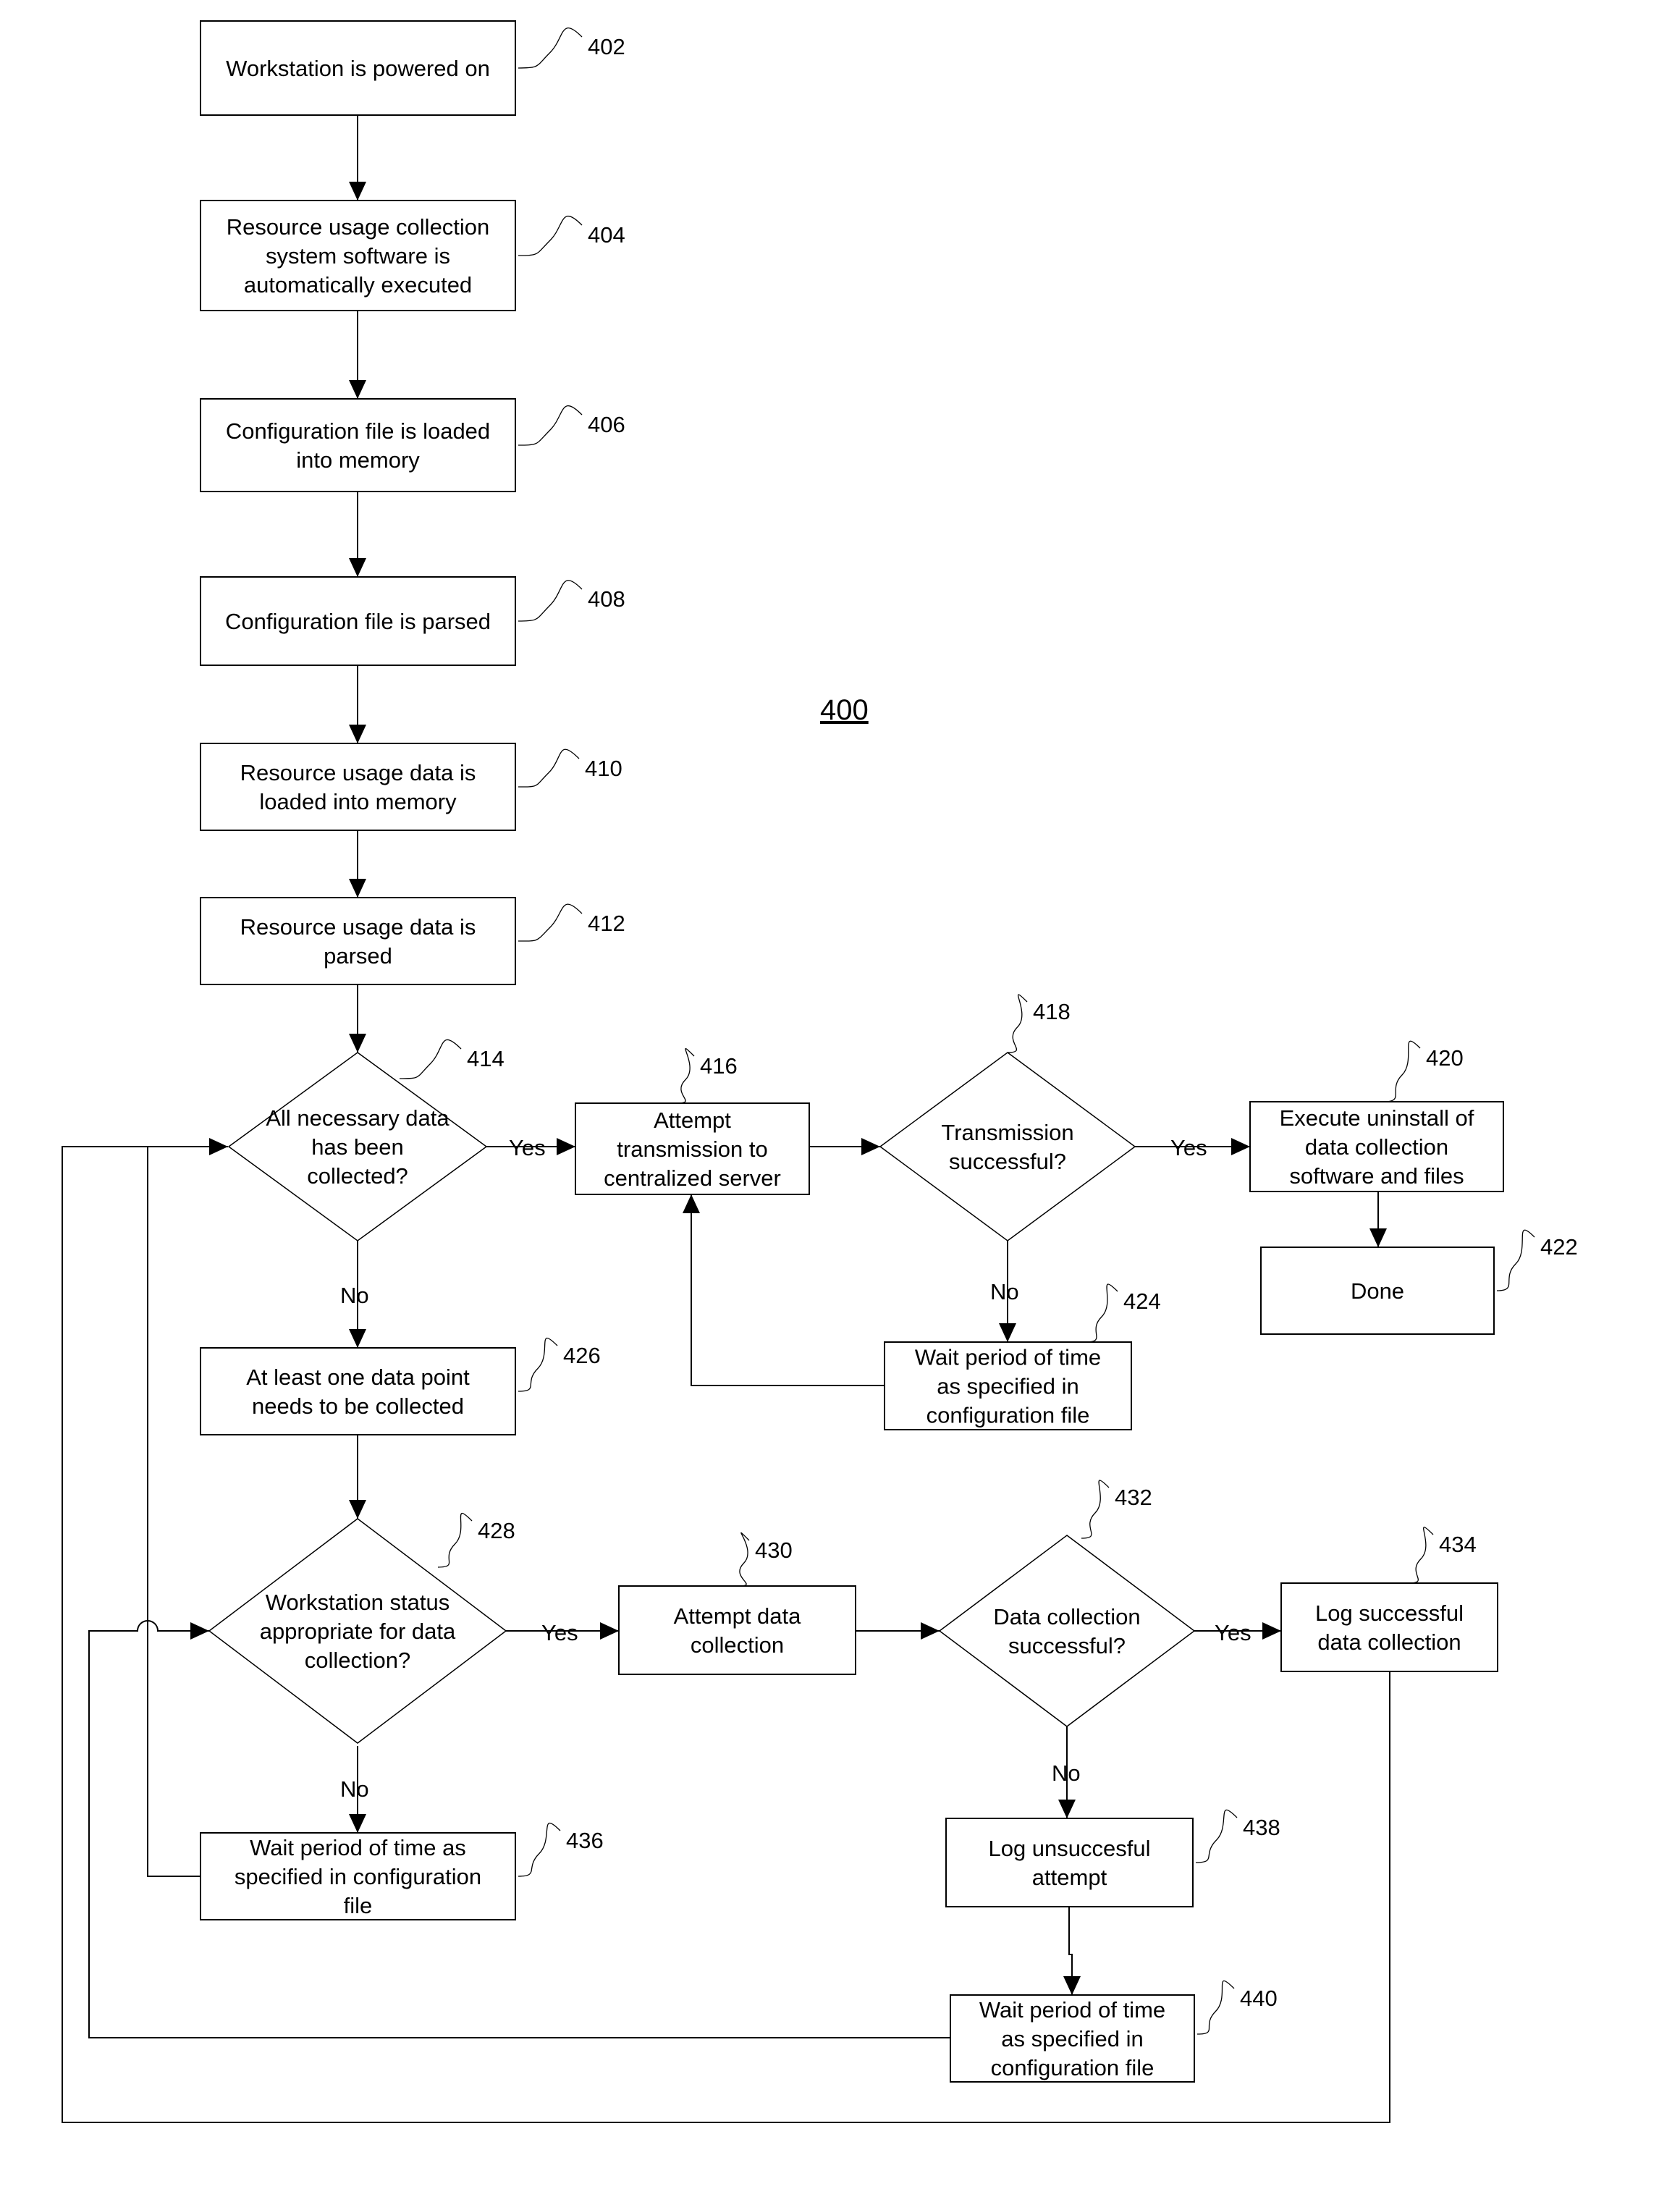 Image resolution: width=1680 pixels, height=2210 pixels. What do you see at coordinates (358, 256) in the screenshot?
I see `node-text-line: system software is` at bounding box center [358, 256].